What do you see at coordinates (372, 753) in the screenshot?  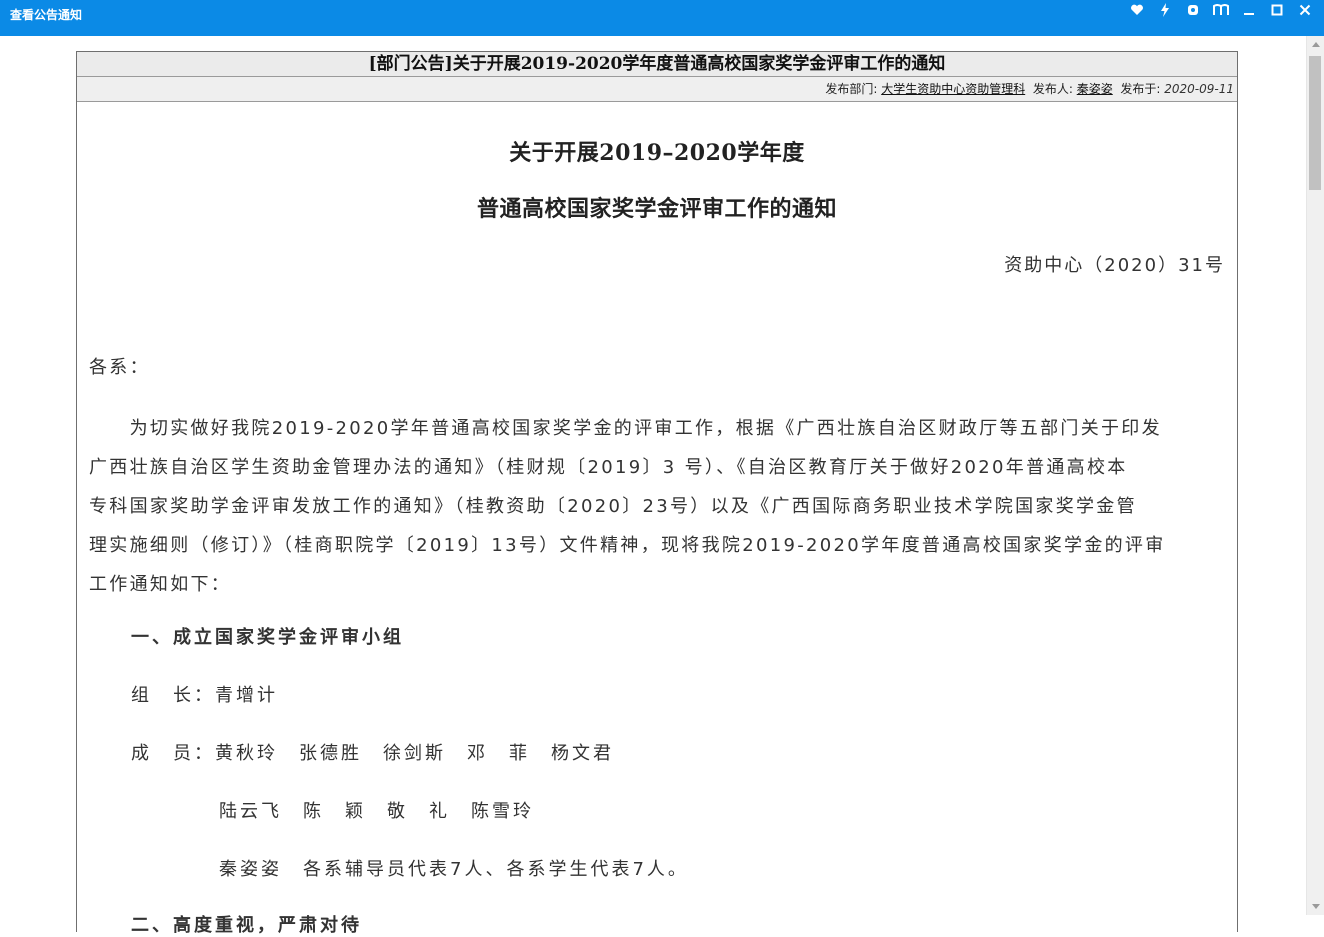 I see `members-line-1: 成 员：黄秋玲 张德胜 徐剑斯 邓 菲 杨文君` at bounding box center [372, 753].